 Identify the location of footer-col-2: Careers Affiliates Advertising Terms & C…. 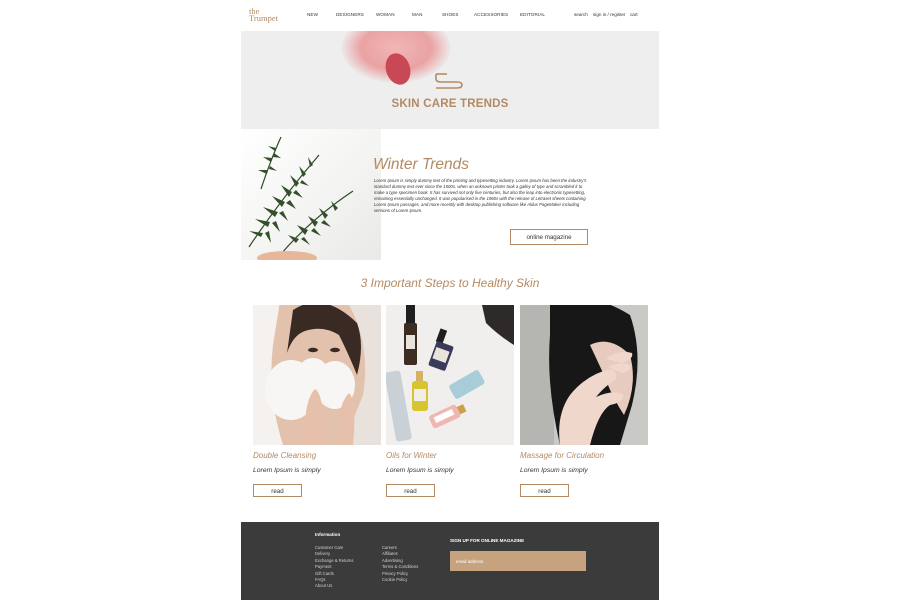
(400, 564).